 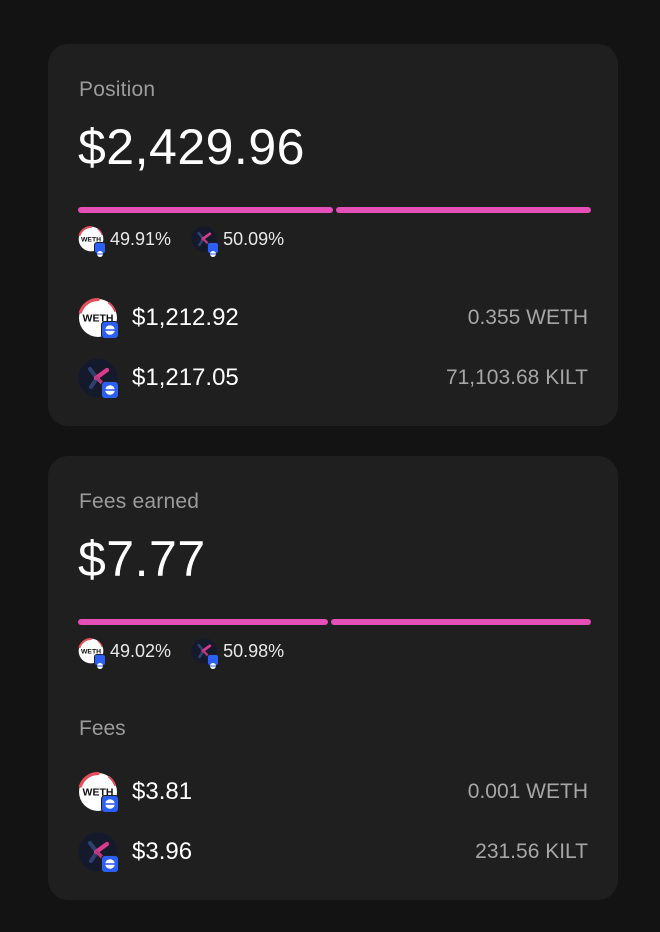 I want to click on position-kilt-amount: 71,103.68 KILT, so click(x=516, y=377).